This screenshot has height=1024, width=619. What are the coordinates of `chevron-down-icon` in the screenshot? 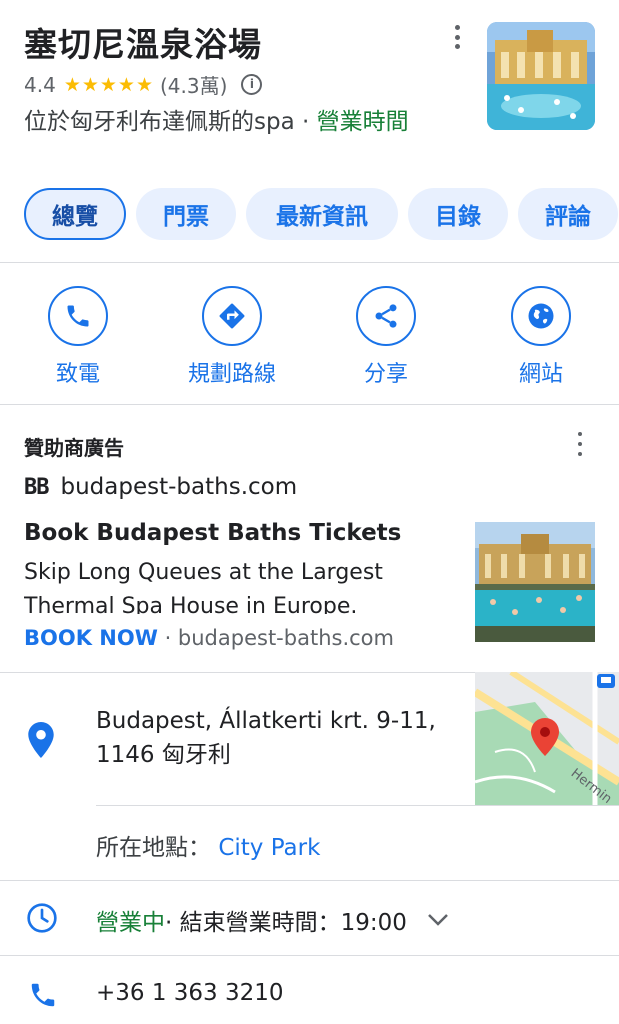 It's located at (438, 920).